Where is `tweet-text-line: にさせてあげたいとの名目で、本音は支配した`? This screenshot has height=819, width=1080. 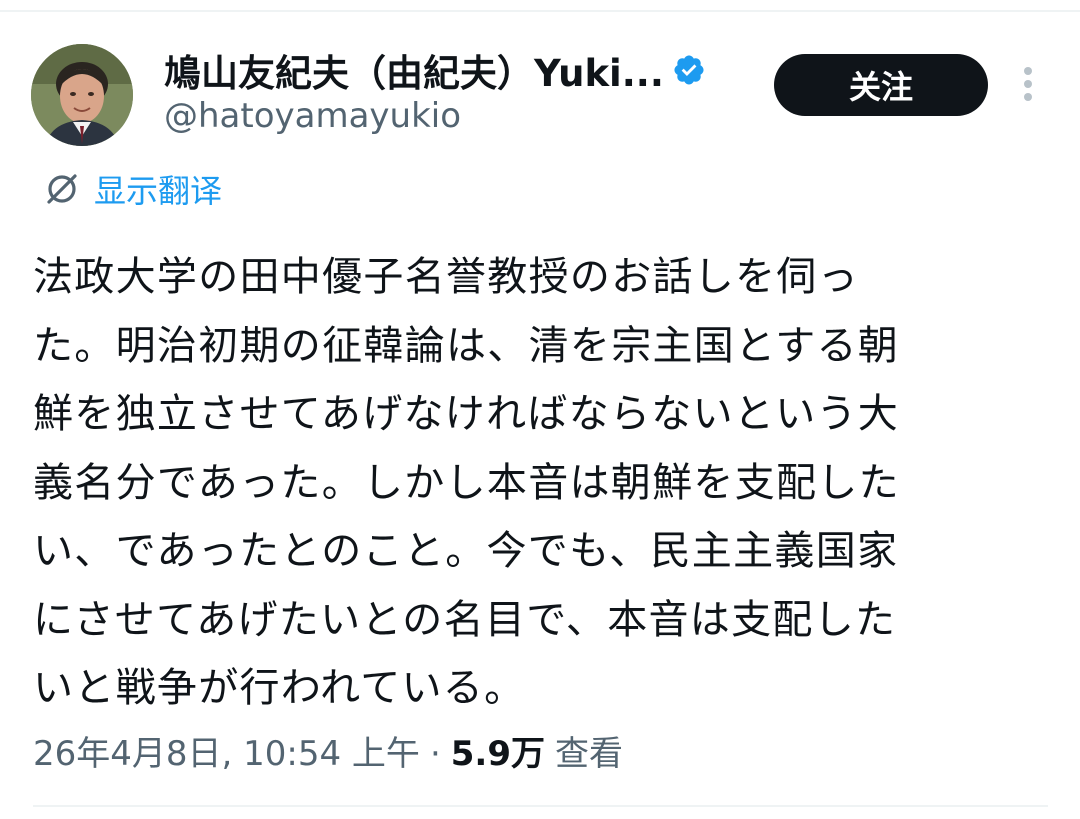
tweet-text-line: にさせてあげたいとの名目で、本音は支配した is located at coordinates (465, 619).